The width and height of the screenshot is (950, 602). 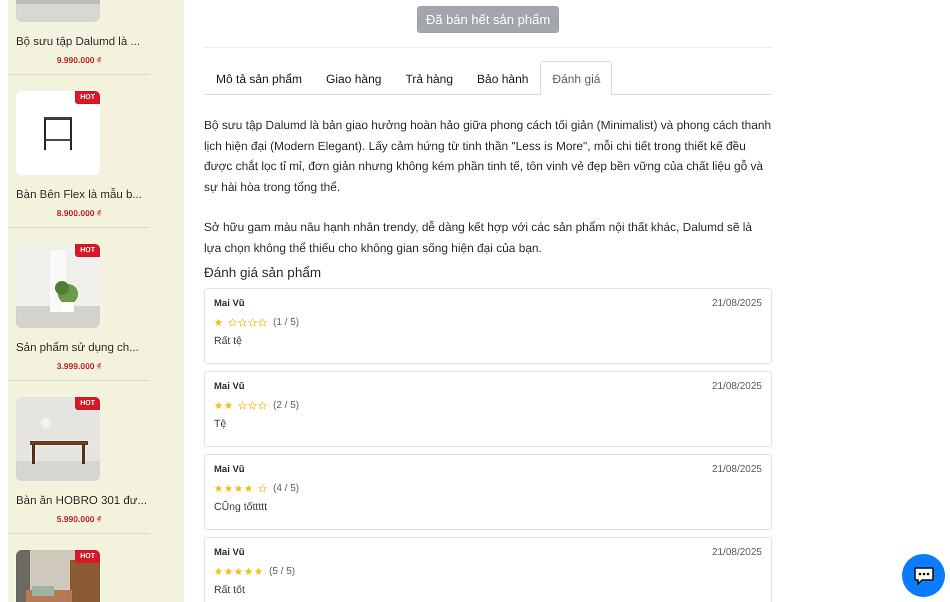 I want to click on tab: Giao hàng, so click(x=354, y=78).